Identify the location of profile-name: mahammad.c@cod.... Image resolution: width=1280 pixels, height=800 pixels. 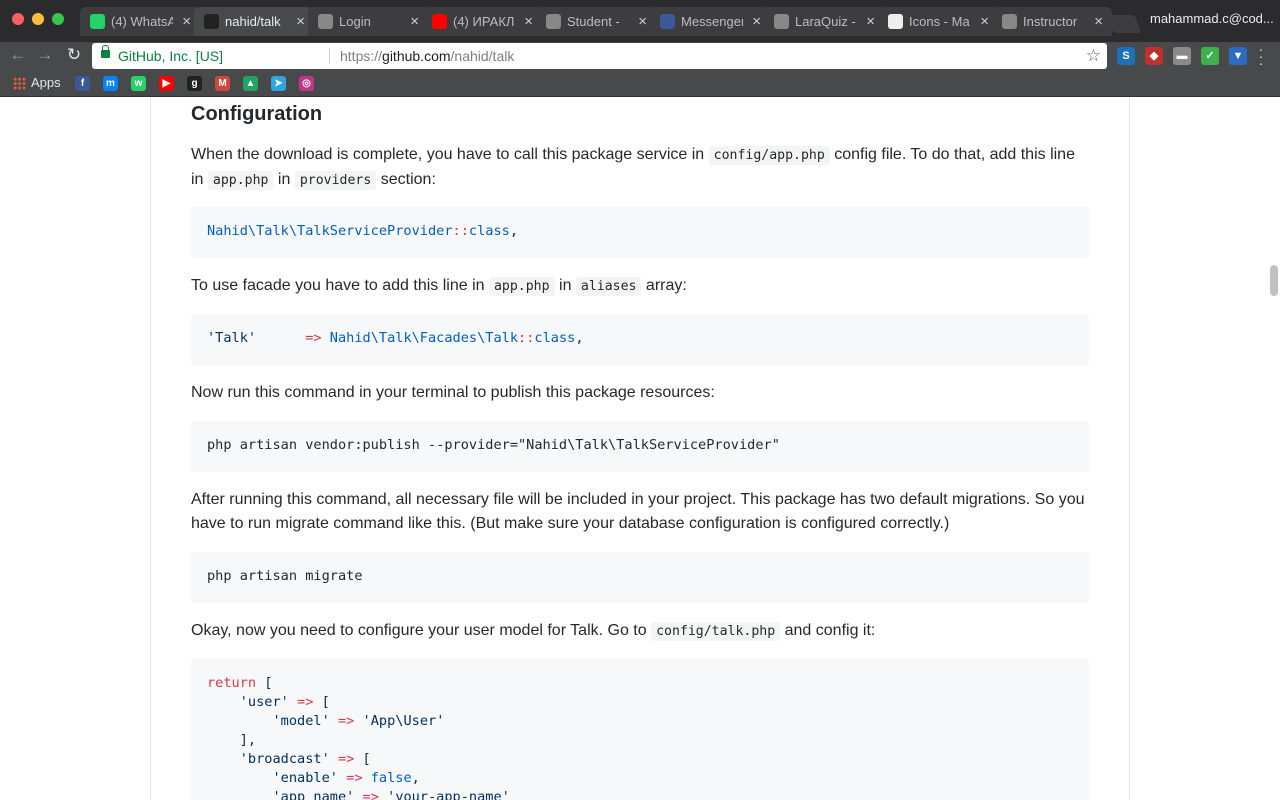
(1213, 18).